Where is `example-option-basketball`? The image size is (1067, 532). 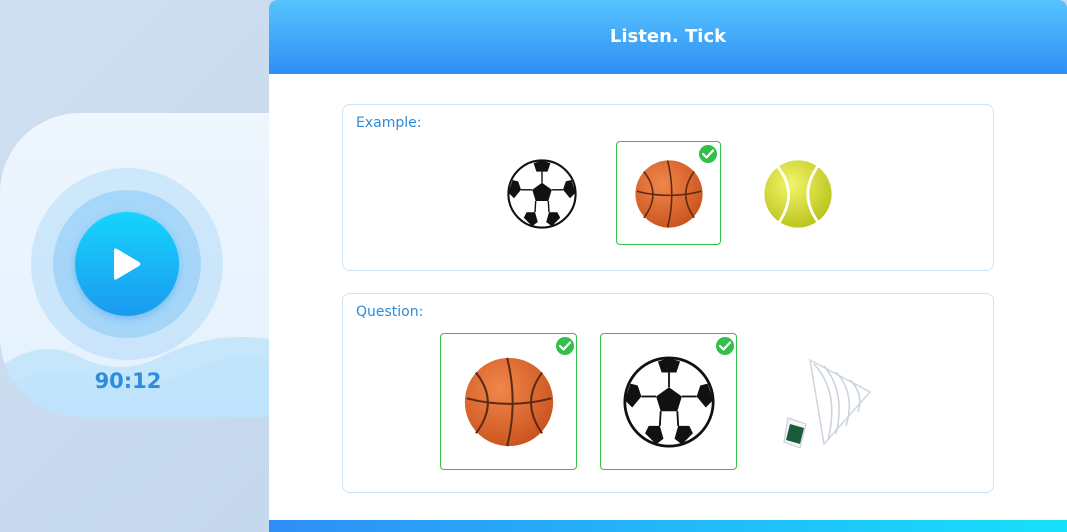
example-option-basketball is located at coordinates (668, 193).